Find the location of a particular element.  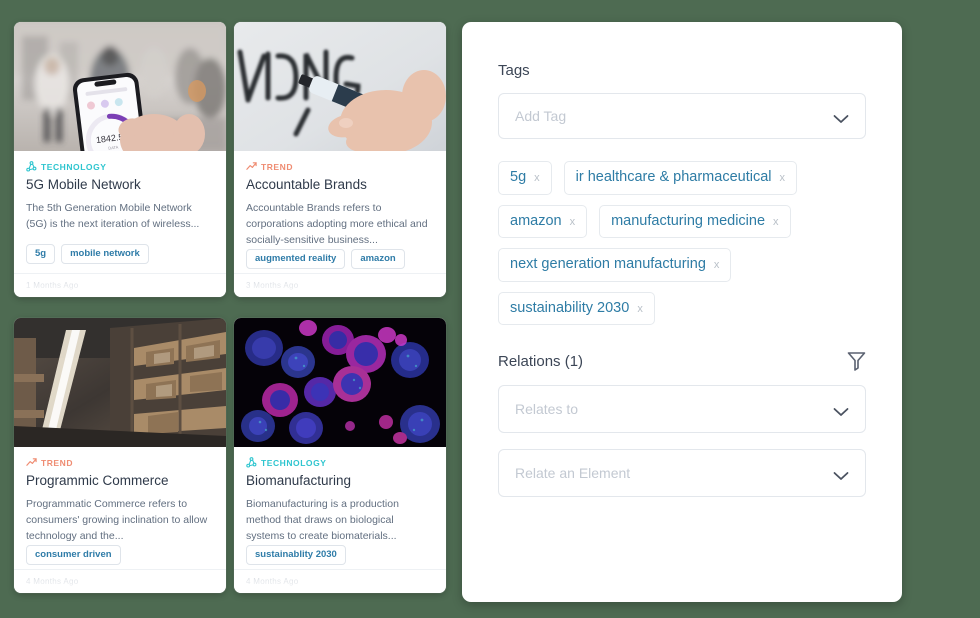

card-title: Programmic Commerce is located at coordinates (97, 480).